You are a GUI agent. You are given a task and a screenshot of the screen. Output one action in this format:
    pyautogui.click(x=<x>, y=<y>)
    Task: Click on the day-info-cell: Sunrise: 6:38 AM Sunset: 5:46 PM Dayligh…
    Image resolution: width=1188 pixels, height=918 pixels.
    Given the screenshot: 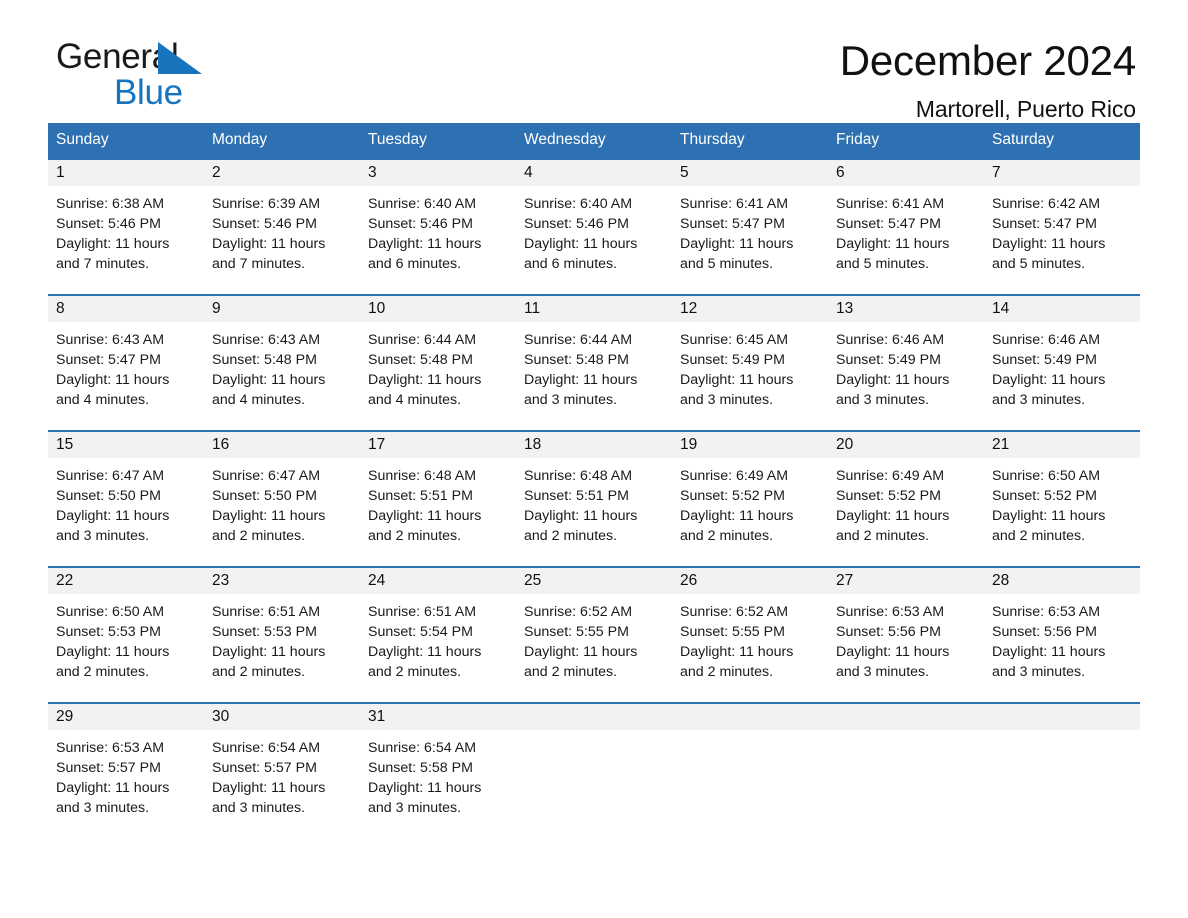 What is the action you would take?
    pyautogui.click(x=126, y=240)
    